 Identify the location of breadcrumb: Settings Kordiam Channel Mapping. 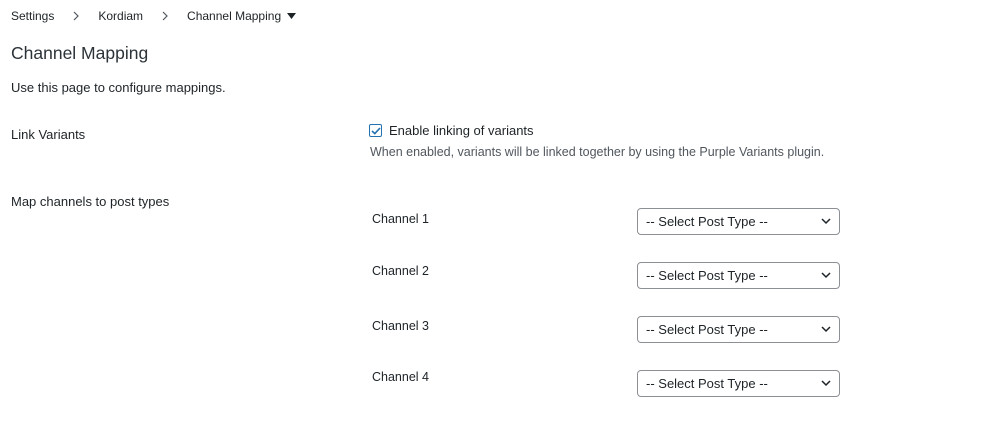
(154, 16).